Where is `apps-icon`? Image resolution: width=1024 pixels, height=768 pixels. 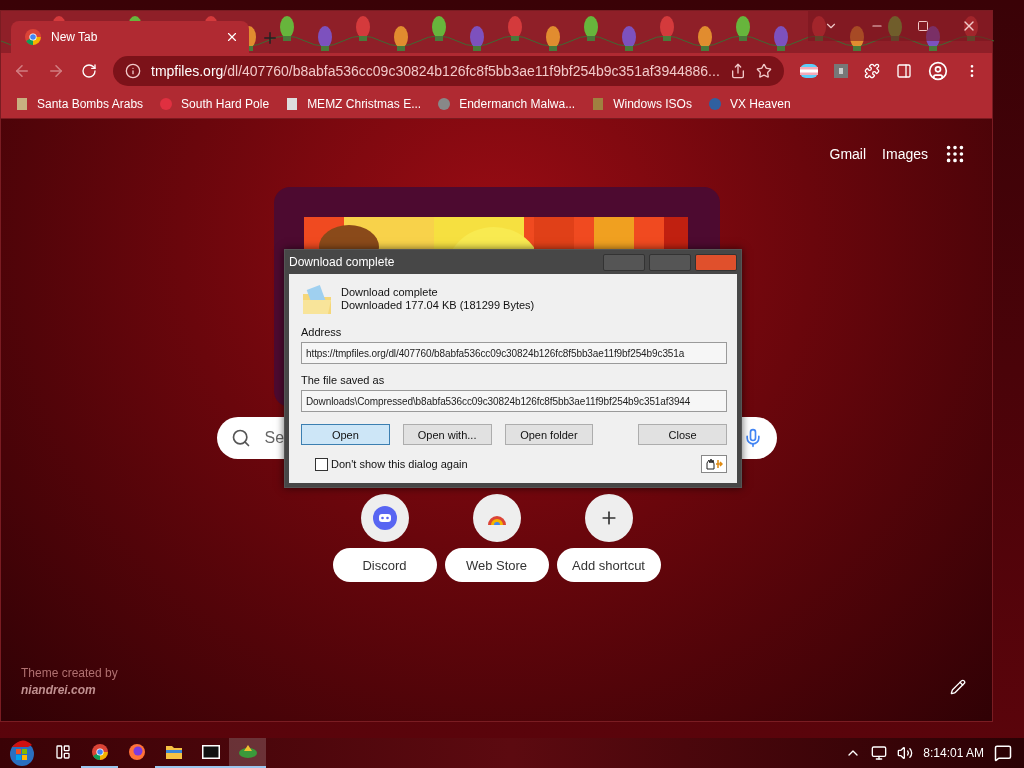 apps-icon is located at coordinates (955, 154).